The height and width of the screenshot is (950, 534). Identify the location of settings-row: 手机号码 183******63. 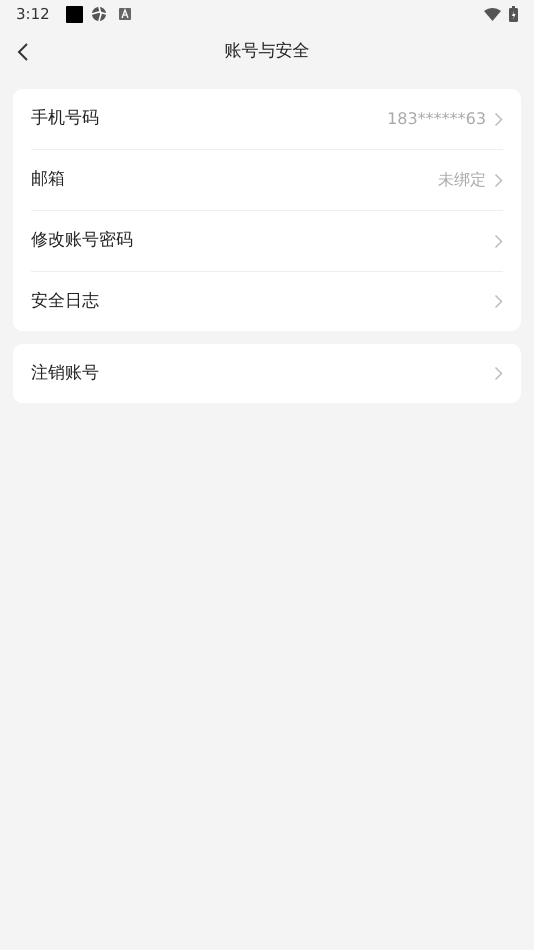
(267, 119).